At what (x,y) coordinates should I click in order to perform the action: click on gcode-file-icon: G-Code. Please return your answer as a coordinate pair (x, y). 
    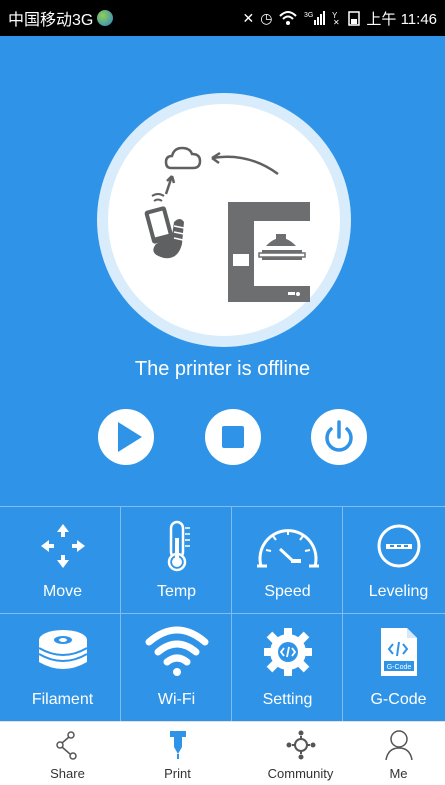
    Looking at the image, I should click on (398, 652).